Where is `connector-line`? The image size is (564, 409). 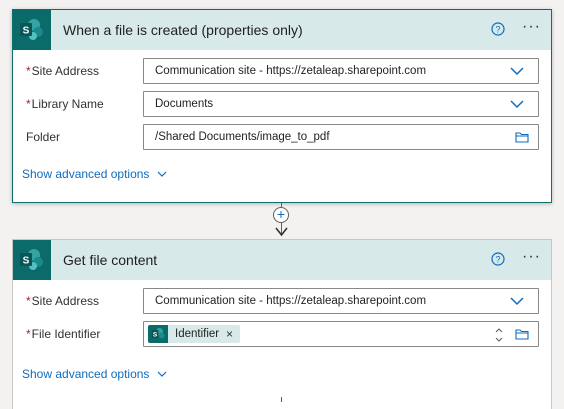 connector-line is located at coordinates (281, 399).